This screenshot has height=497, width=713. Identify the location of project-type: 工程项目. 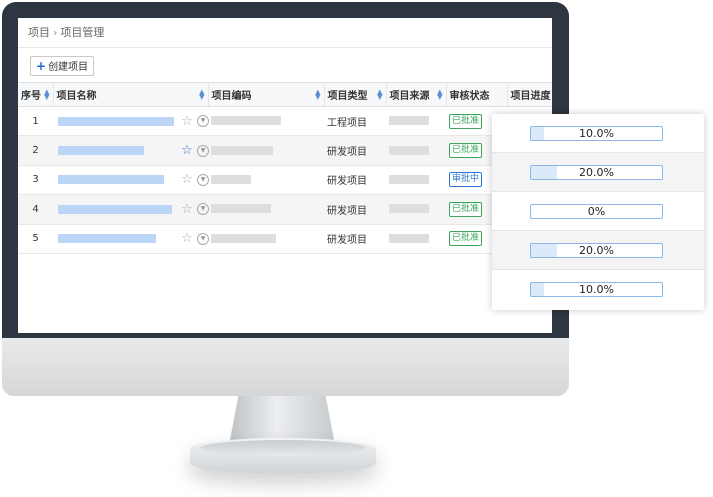
(355, 121).